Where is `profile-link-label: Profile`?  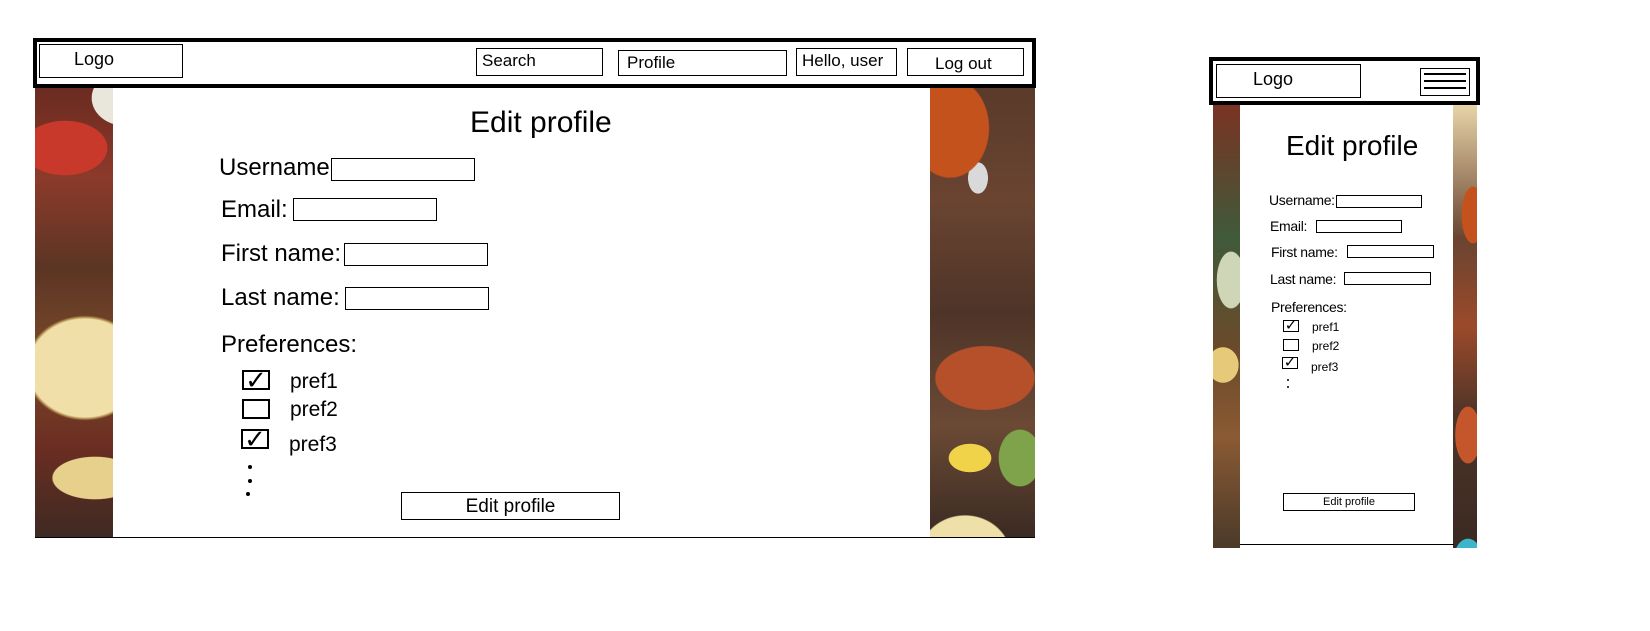
profile-link-label: Profile is located at coordinates (651, 62).